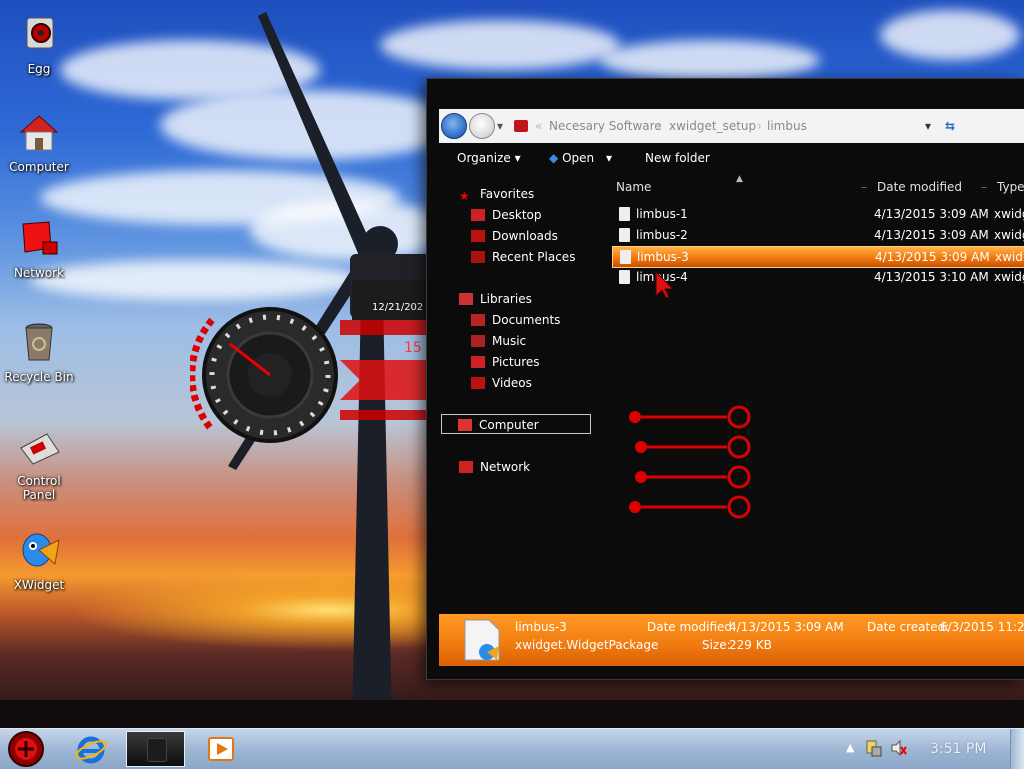 This screenshot has height=770, width=1024. Describe the element at coordinates (818, 257) in the screenshot. I see `file-row: limbus-3 4/13/2015 3:09 AM xwid` at that location.